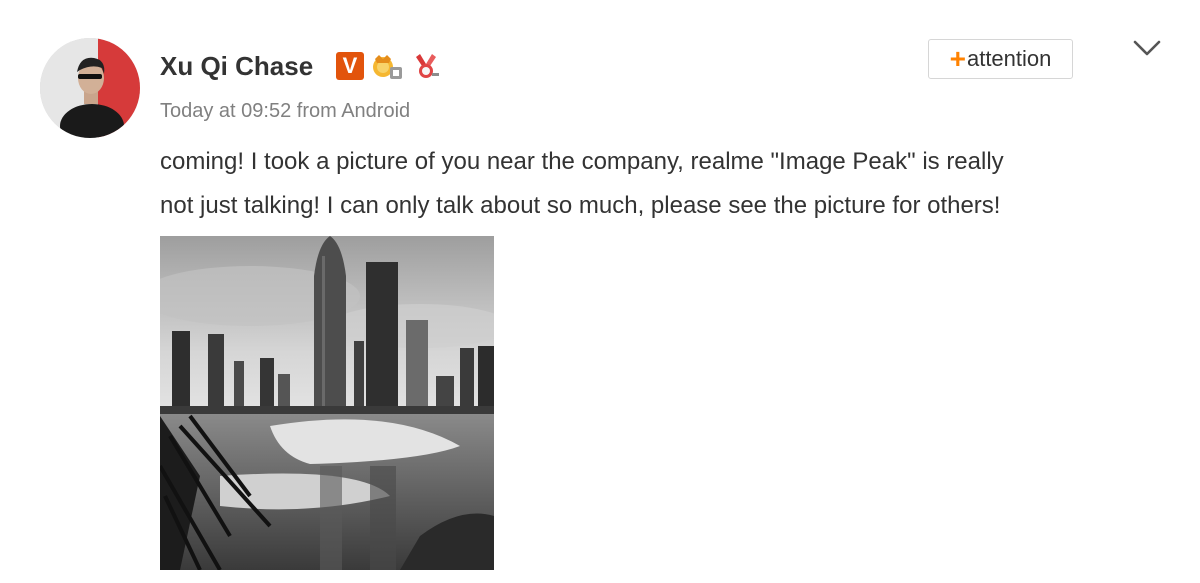 The image size is (1200, 583). I want to click on author-avatar, so click(90, 88).